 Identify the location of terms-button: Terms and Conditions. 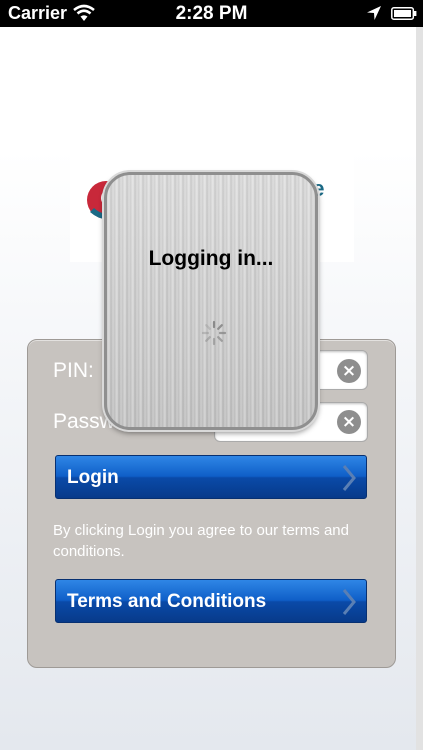
(211, 601).